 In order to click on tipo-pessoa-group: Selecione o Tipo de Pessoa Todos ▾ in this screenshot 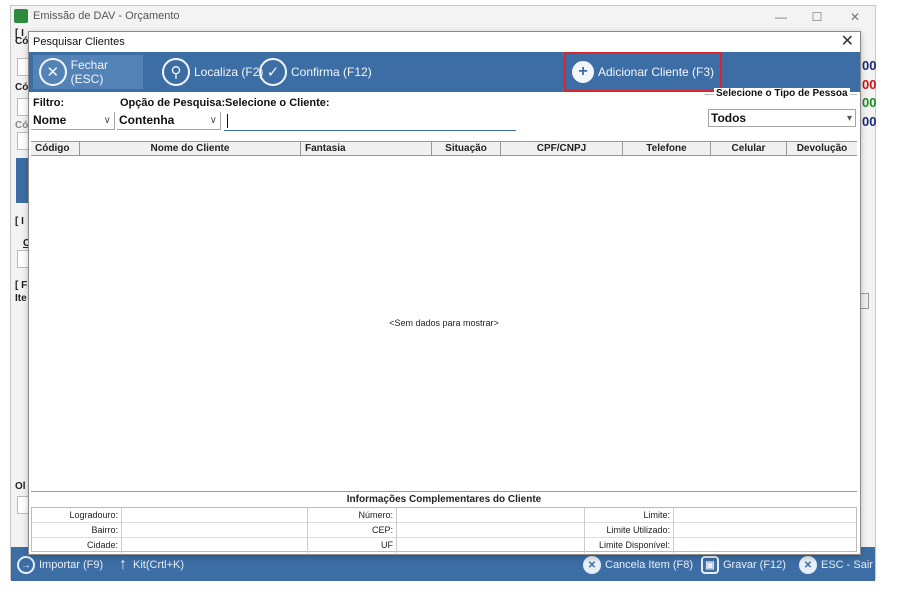, I will do `click(781, 110)`.